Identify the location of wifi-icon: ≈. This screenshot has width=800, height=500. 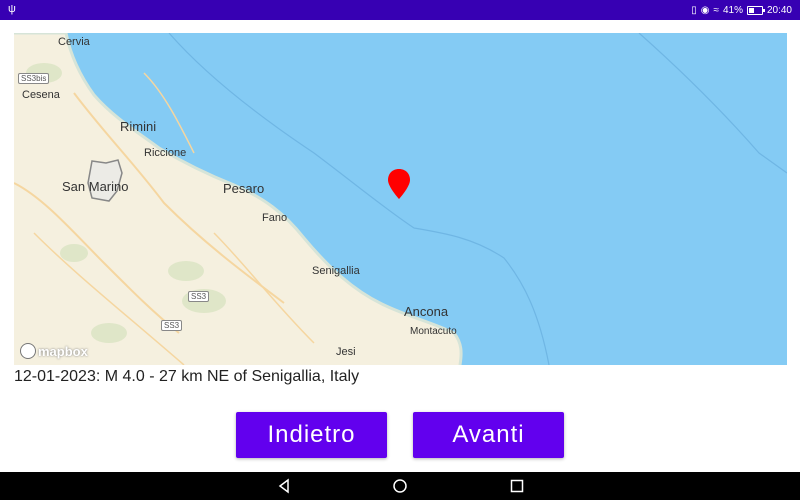
(716, 10).